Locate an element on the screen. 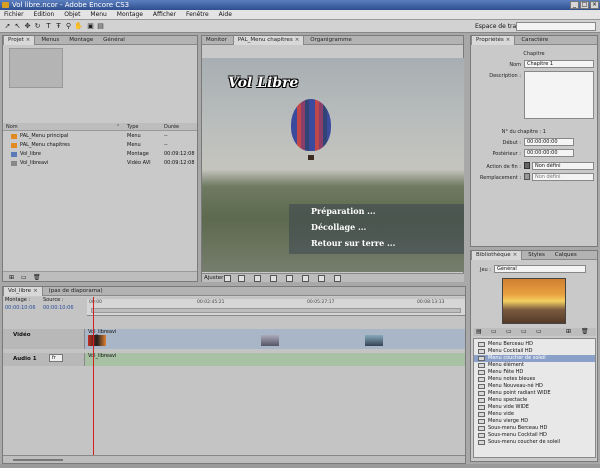  highlight-selected-icon is located at coordinates (321, 278).